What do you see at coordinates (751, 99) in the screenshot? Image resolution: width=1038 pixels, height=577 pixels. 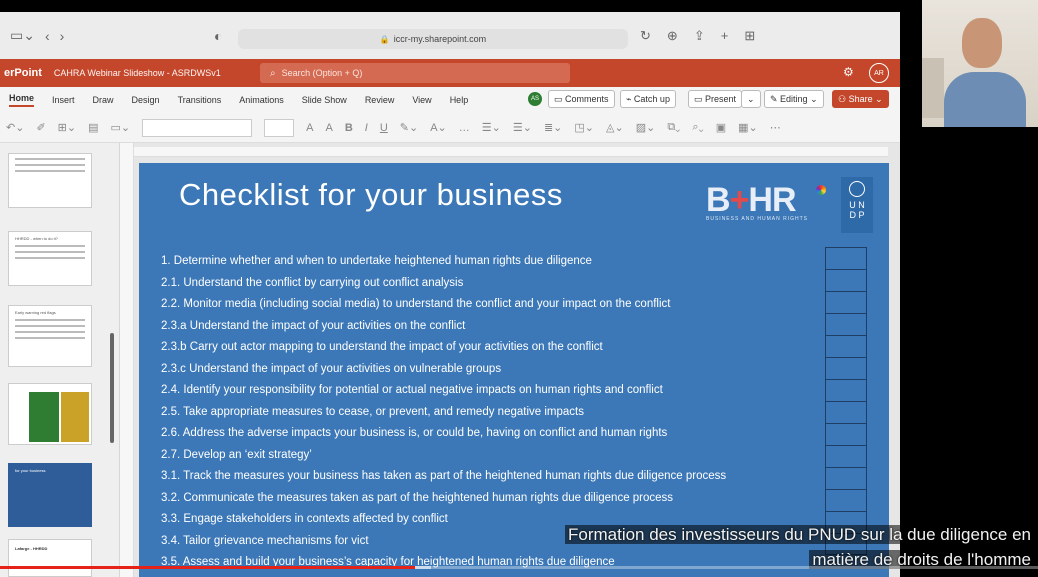 I see `present-dropdown: ⌄` at bounding box center [751, 99].